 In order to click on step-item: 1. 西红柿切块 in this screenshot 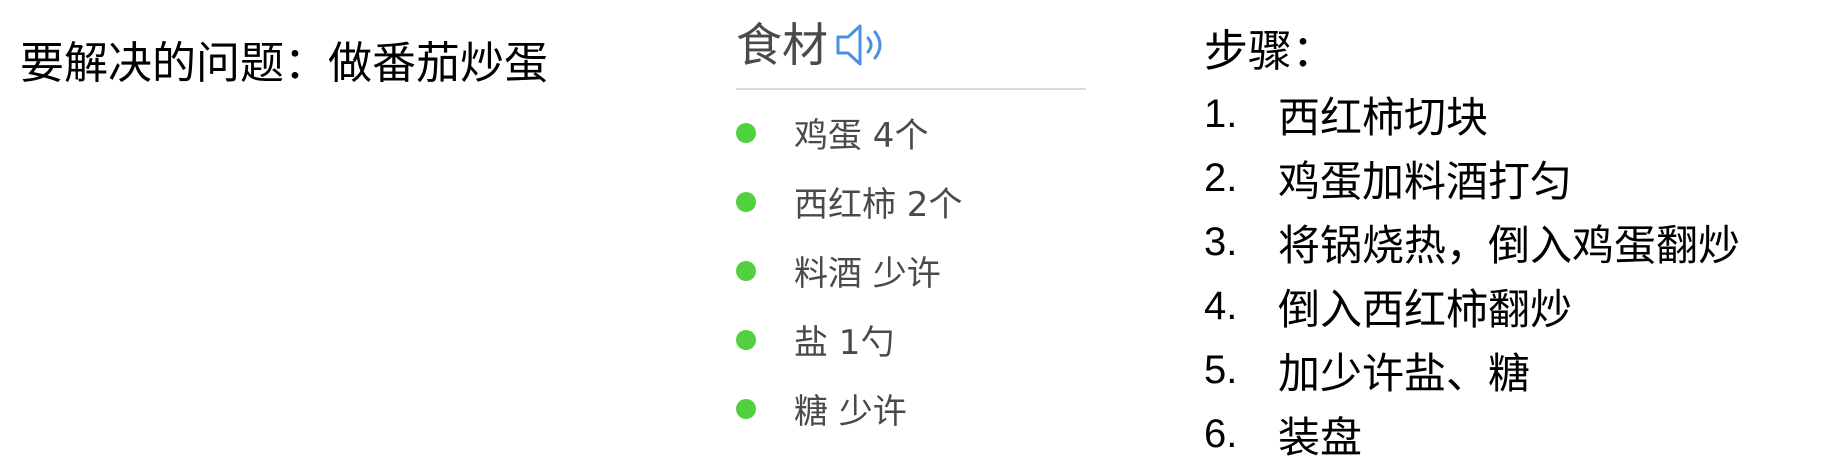, I will do `click(1514, 114)`.